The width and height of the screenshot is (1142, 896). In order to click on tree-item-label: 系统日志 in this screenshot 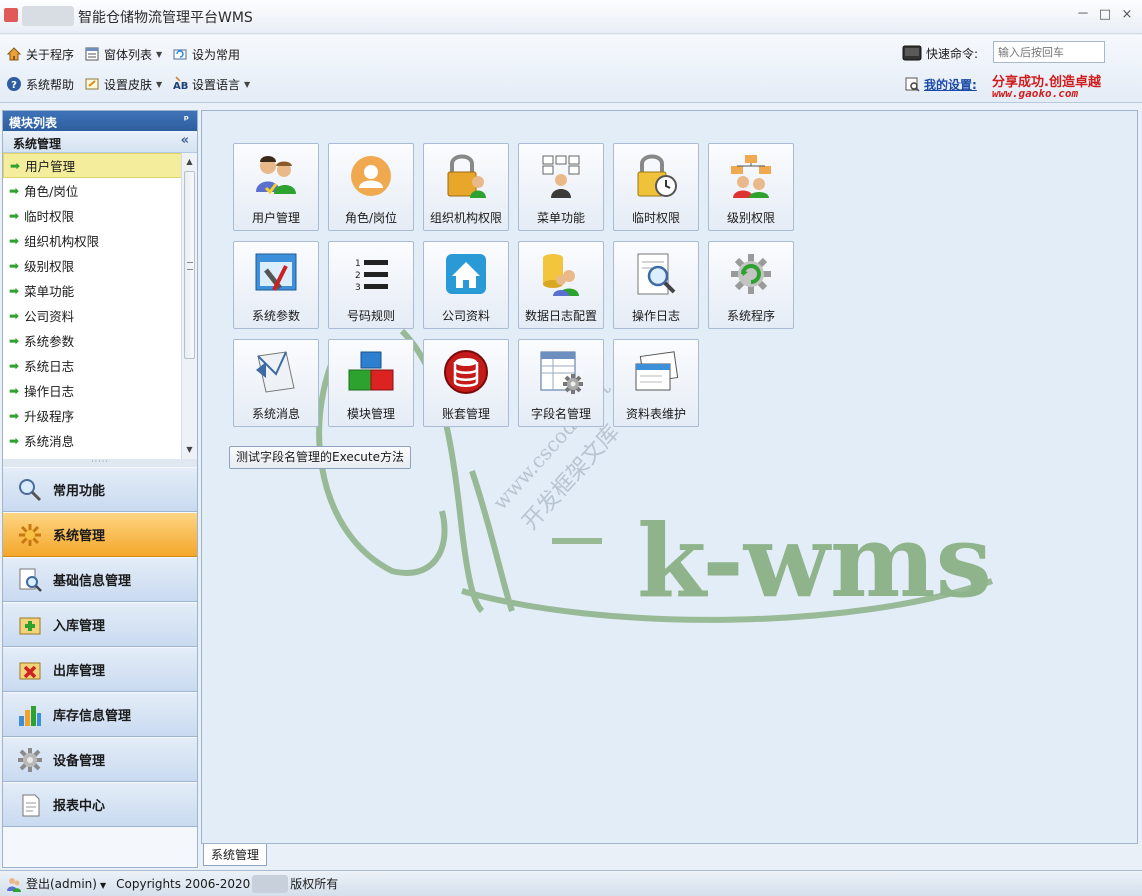, I will do `click(49, 366)`.